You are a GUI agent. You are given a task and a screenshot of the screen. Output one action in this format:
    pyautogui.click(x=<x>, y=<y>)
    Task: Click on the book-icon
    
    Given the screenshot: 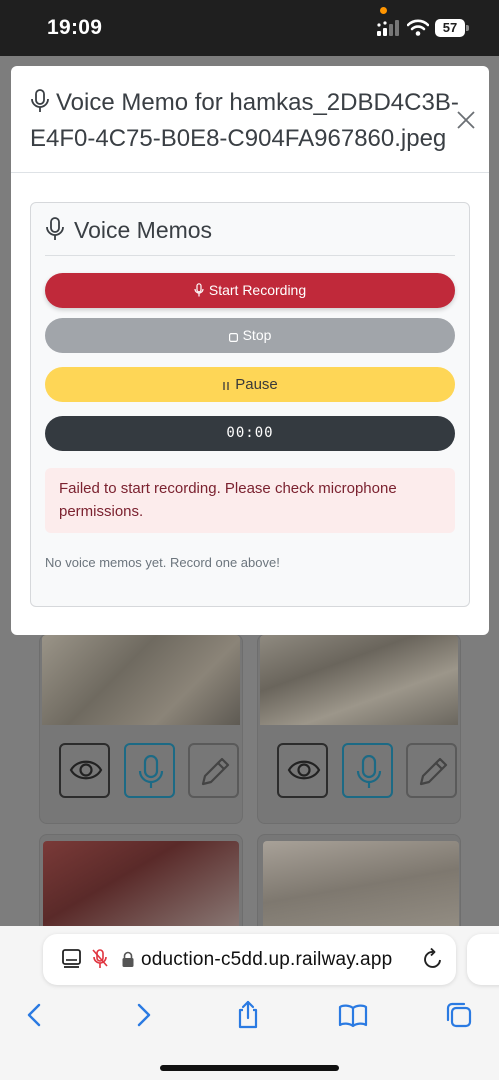 What is the action you would take?
    pyautogui.click(x=353, y=1015)
    